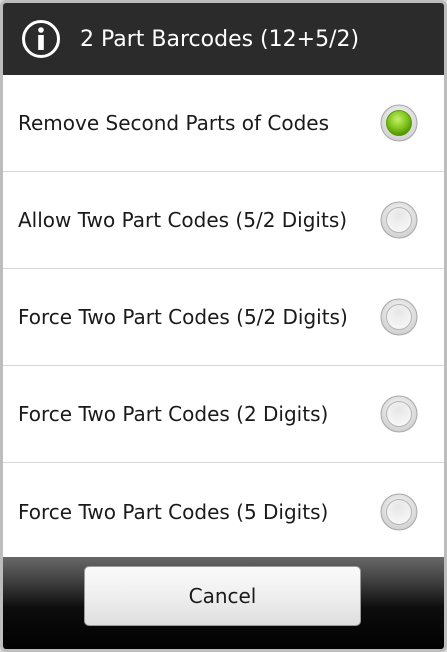  What do you see at coordinates (173, 414) in the screenshot?
I see `option-label: Force Two Part Codes (2 Digits)` at bounding box center [173, 414].